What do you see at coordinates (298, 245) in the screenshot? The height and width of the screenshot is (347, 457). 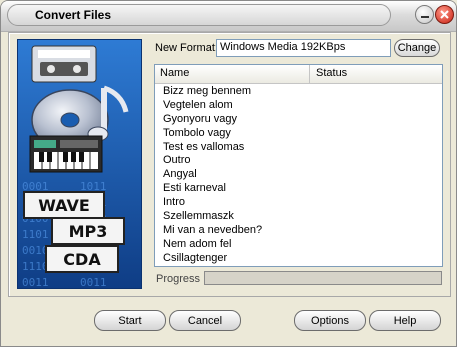 I see `list-item: Nem adom fel` at bounding box center [298, 245].